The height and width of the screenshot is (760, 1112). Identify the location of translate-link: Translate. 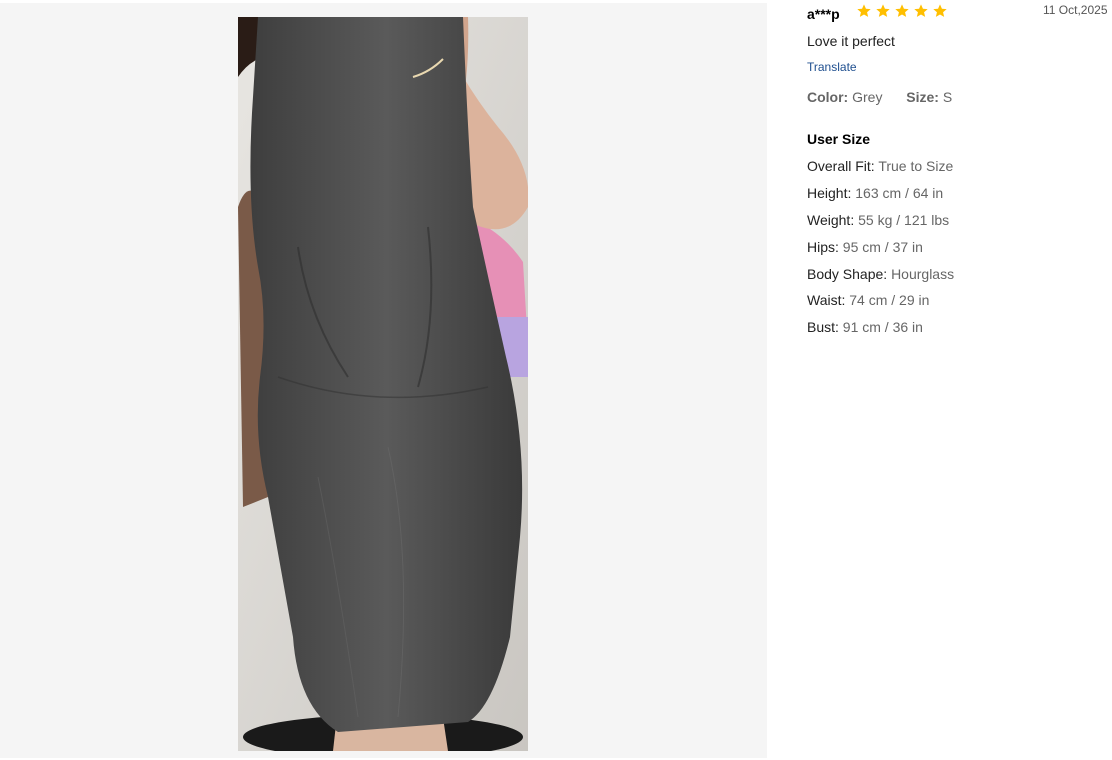
(832, 67).